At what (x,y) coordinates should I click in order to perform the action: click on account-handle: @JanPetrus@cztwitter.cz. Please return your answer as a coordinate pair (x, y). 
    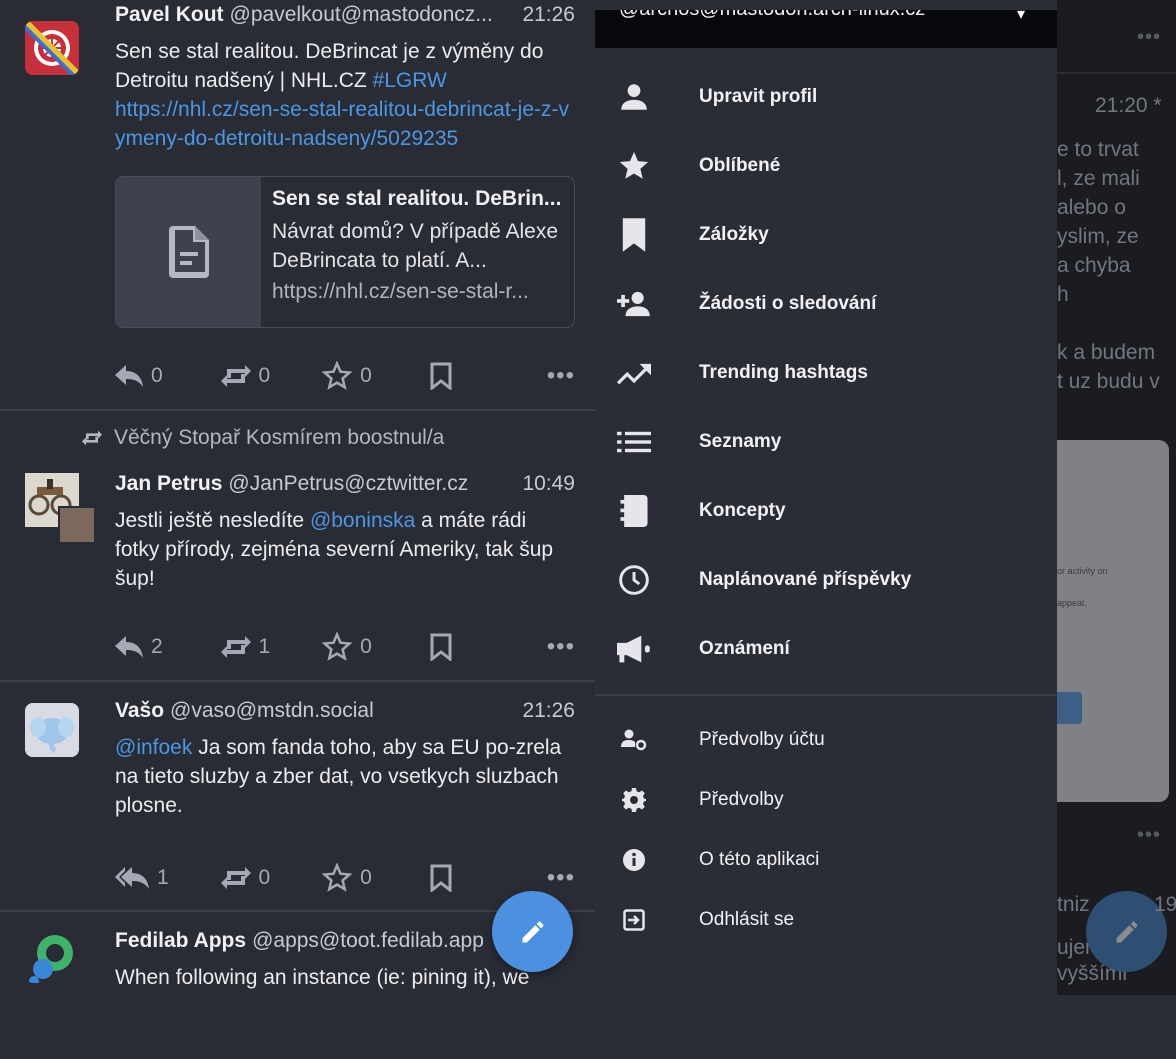
    Looking at the image, I should click on (348, 483).